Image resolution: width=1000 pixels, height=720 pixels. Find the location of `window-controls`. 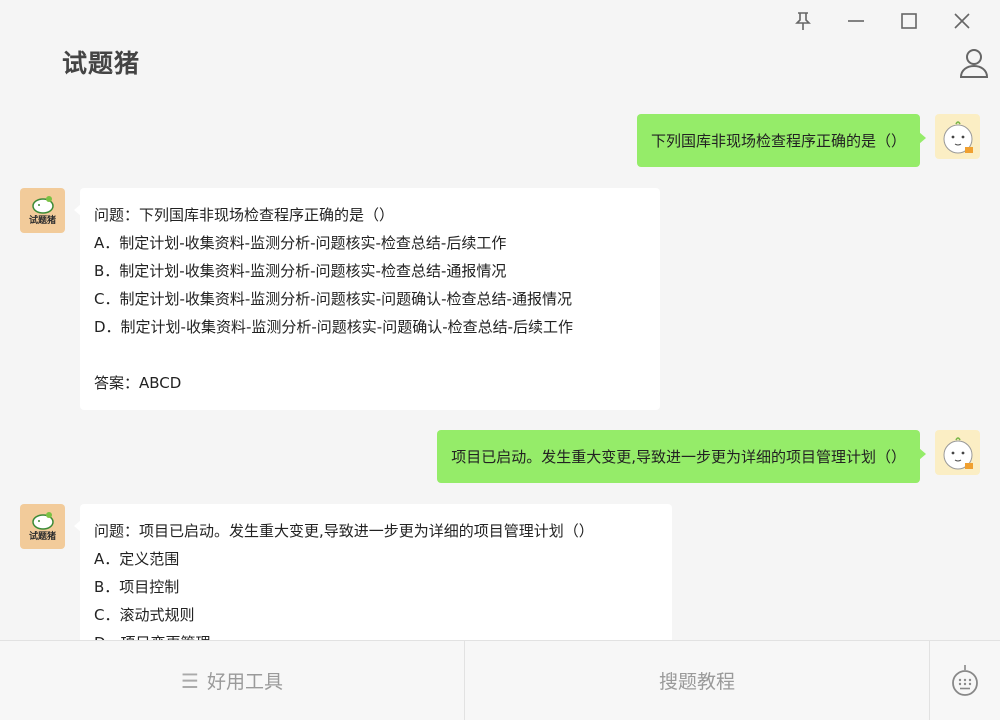

window-controls is located at coordinates (882, 21).